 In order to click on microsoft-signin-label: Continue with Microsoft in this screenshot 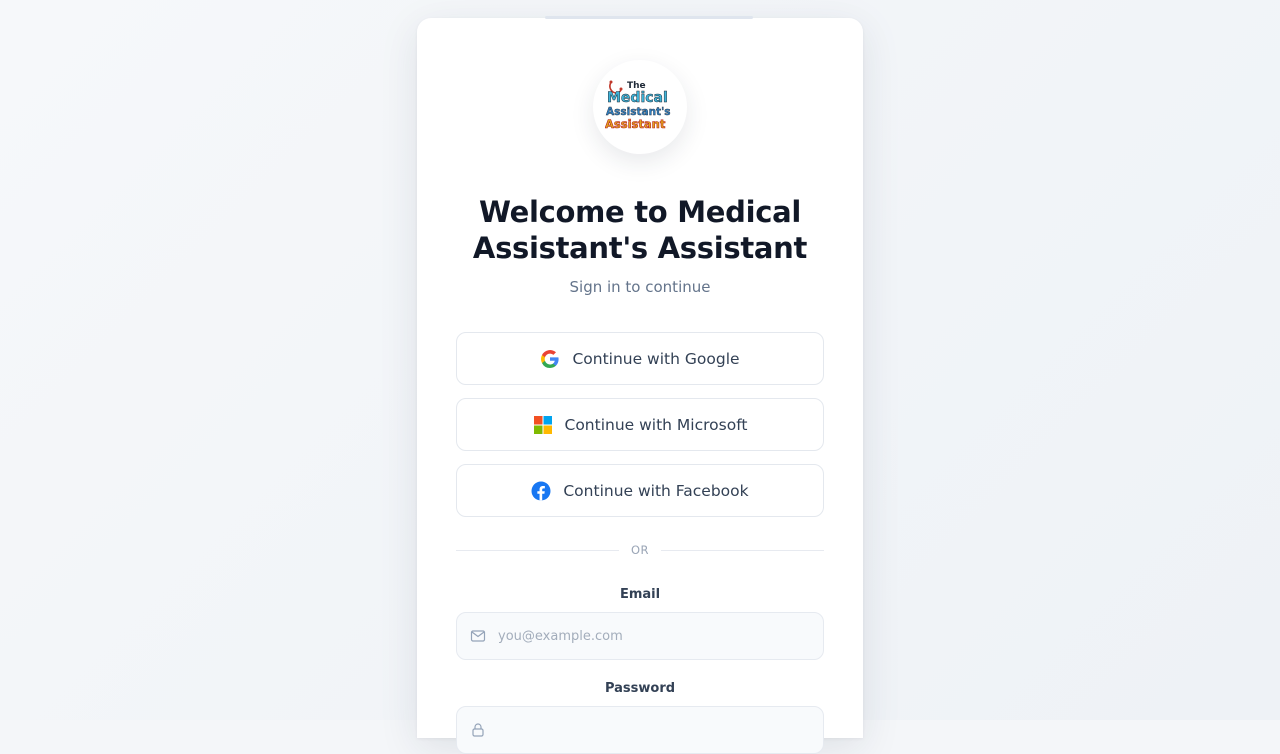, I will do `click(656, 424)`.